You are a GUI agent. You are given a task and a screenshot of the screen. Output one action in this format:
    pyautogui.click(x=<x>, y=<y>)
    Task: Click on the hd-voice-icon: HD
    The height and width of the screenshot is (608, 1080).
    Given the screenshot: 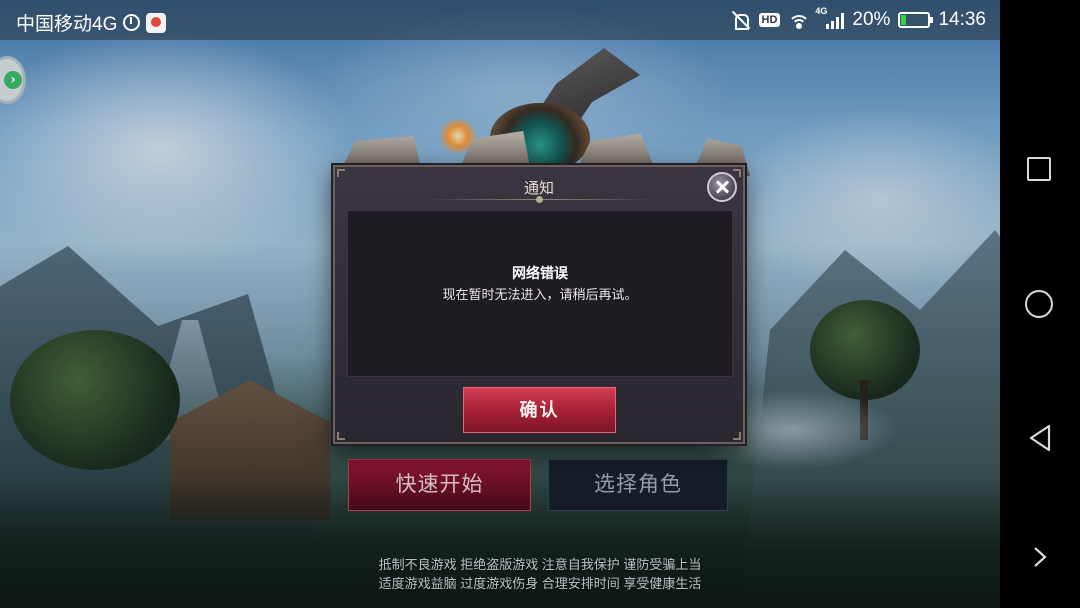 What is the action you would take?
    pyautogui.click(x=769, y=20)
    